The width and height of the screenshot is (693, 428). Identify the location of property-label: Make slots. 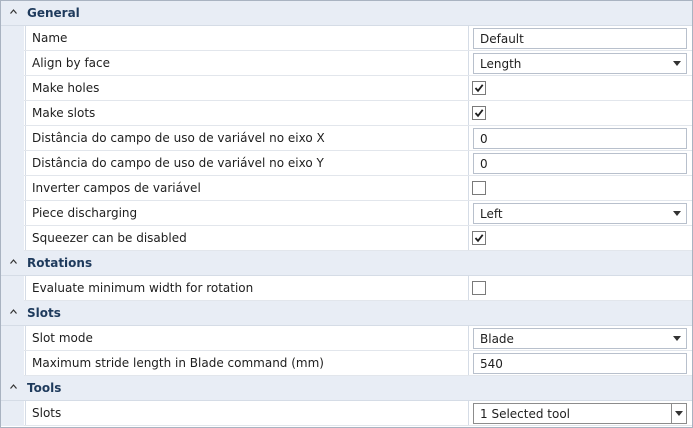
(64, 113).